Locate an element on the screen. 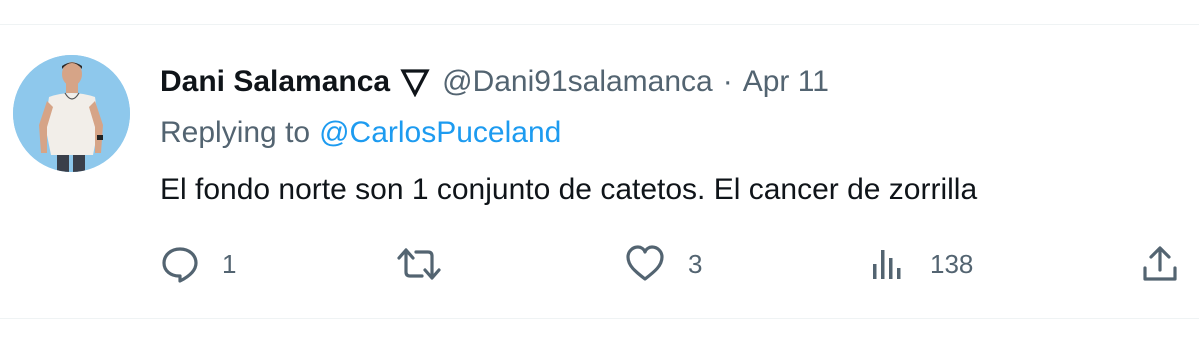 The width and height of the screenshot is (1199, 343). action-bar: 1 3 138 is located at coordinates (675, 264).